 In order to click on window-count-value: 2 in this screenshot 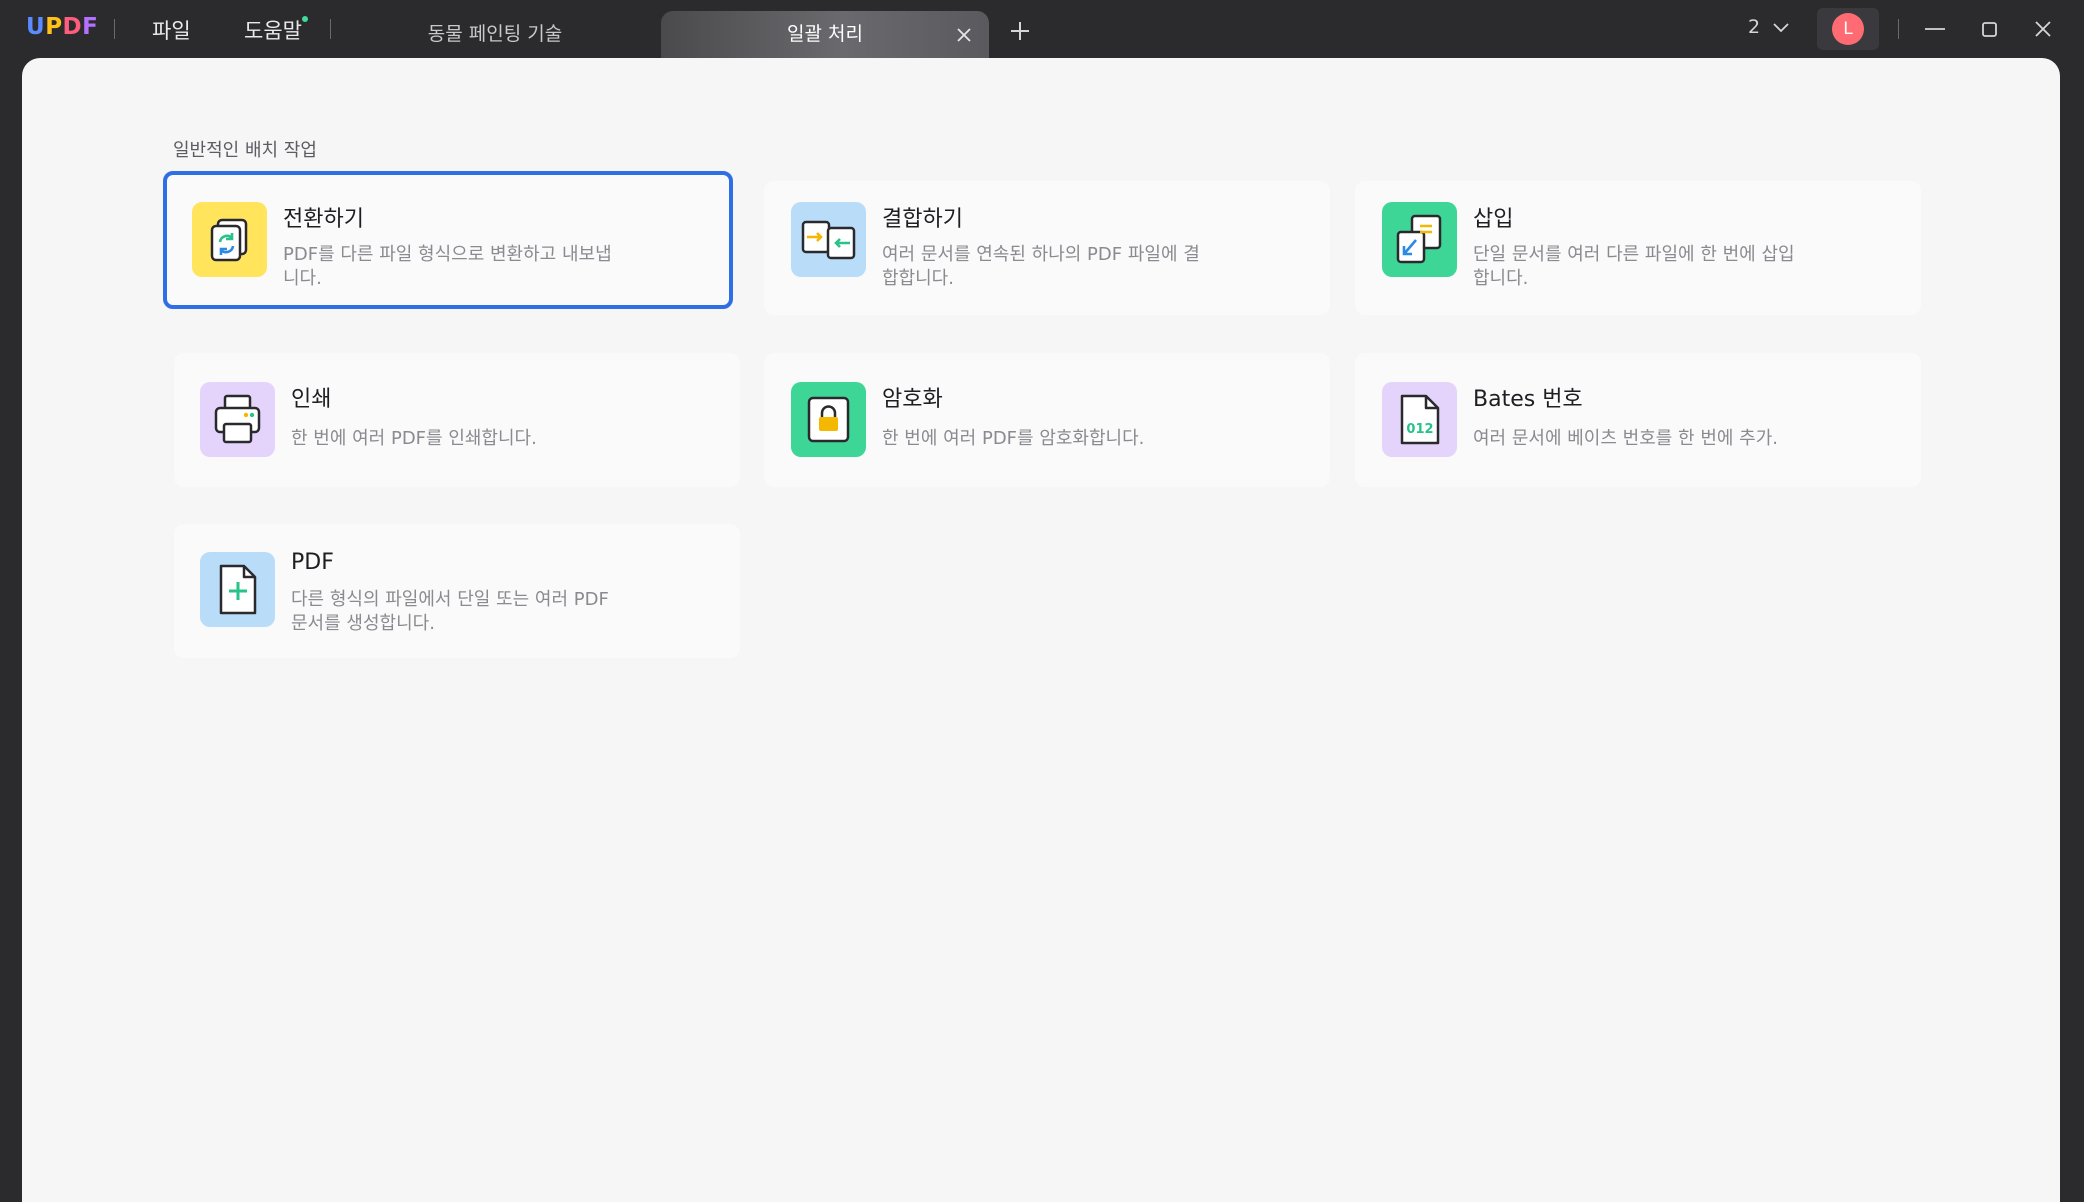, I will do `click(1754, 27)`.